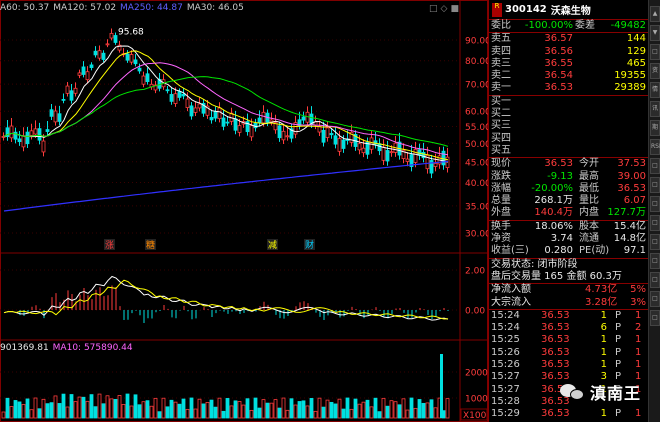  Describe the element at coordinates (568, 340) in the screenshot. I see `tick-row: 15:25 36.53 1 P 1` at that location.